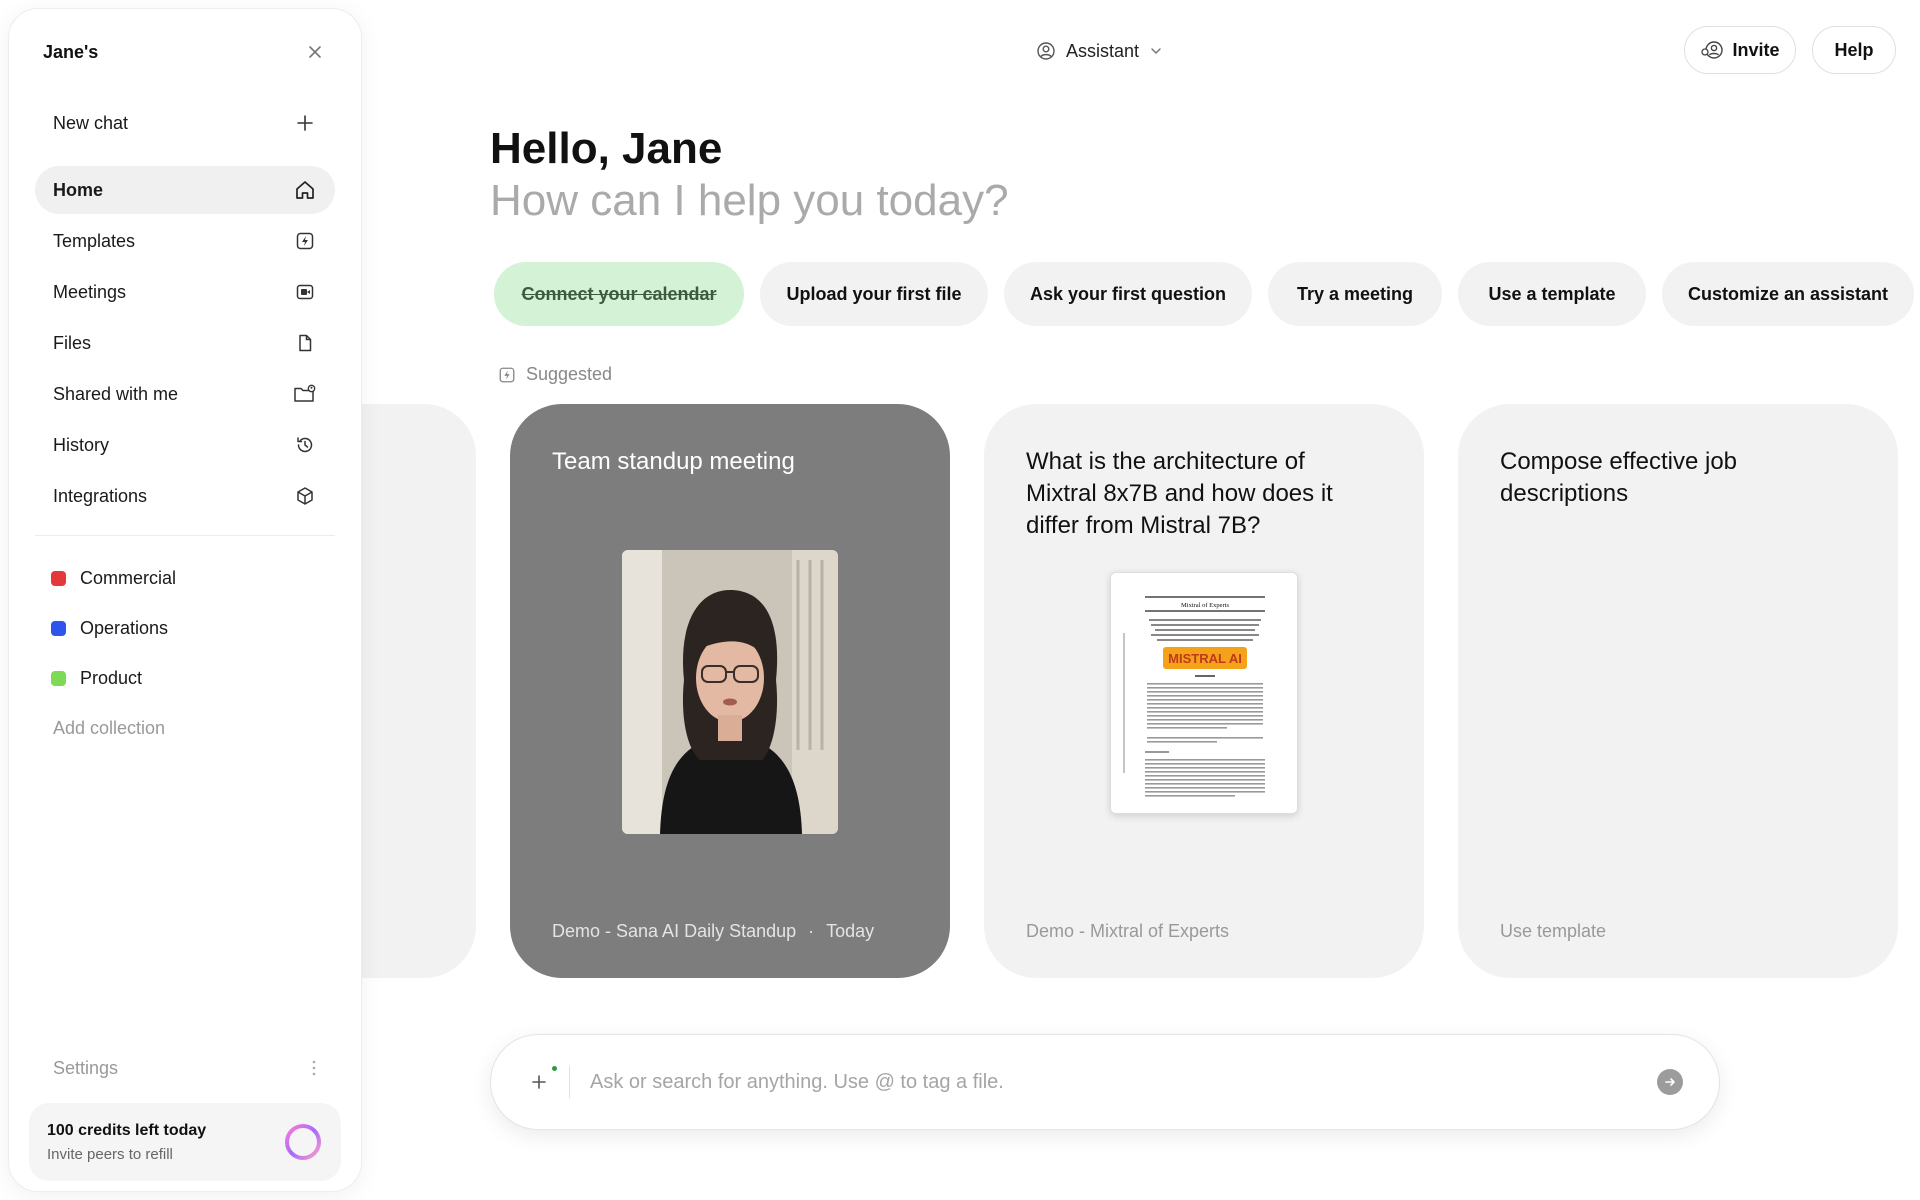 The image size is (1920, 1200). I want to click on assistant-label: Assistant, so click(1103, 50).